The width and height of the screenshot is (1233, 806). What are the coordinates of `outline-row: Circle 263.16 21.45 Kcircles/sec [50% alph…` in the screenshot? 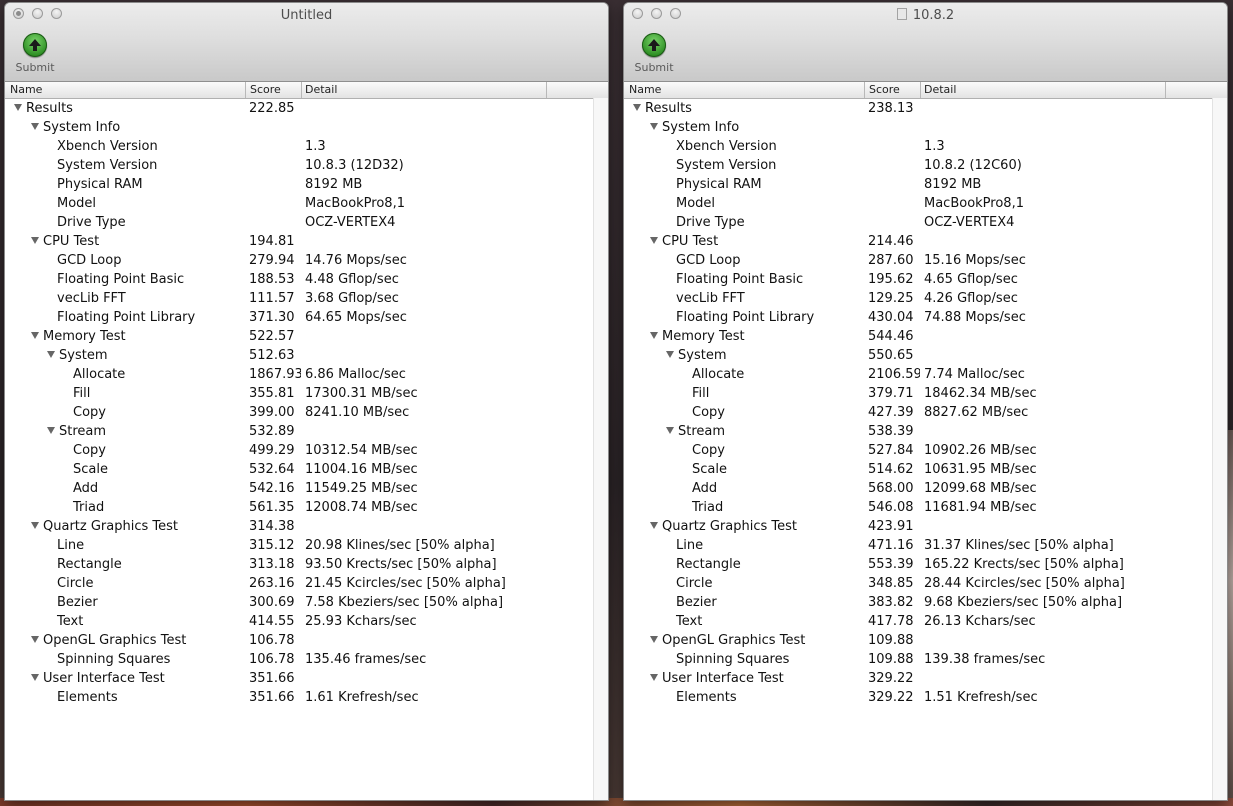 It's located at (306, 583).